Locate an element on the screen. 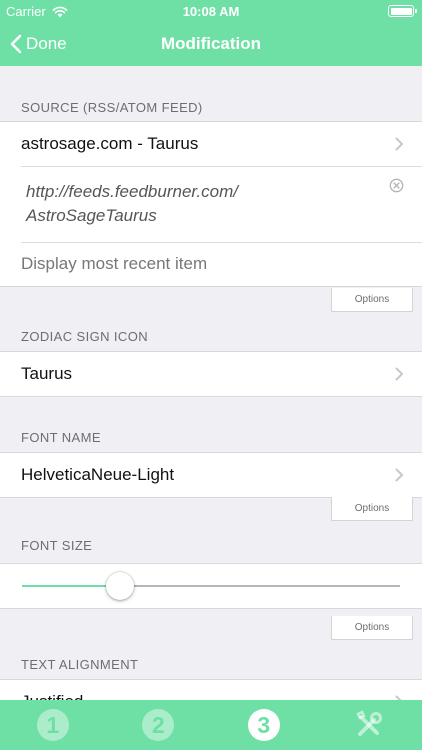 The height and width of the screenshot is (750, 422). font-name-options-button: Options is located at coordinates (372, 509).